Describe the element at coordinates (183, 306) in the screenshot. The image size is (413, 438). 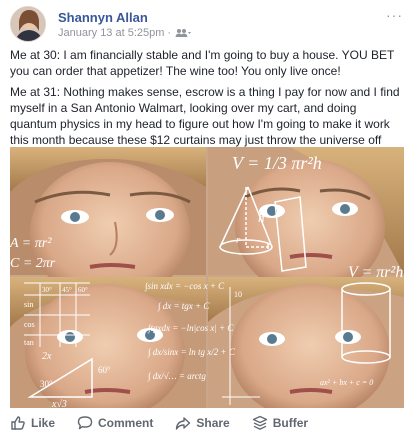
I see `formula-integral-2: ∫ dx = tgx + C` at that location.